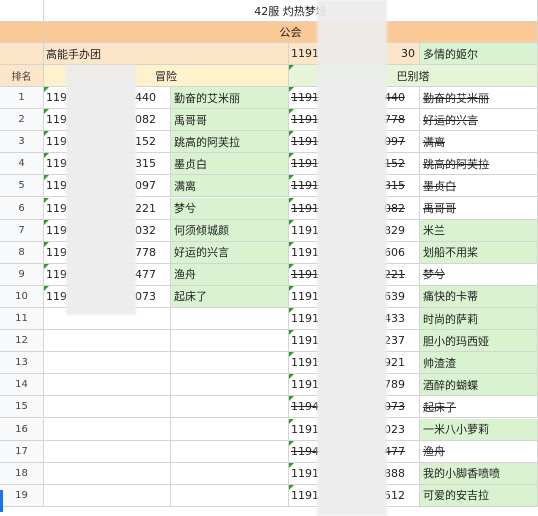 The width and height of the screenshot is (538, 516). I want to click on right-name: 时尚的萨莉, so click(479, 319).